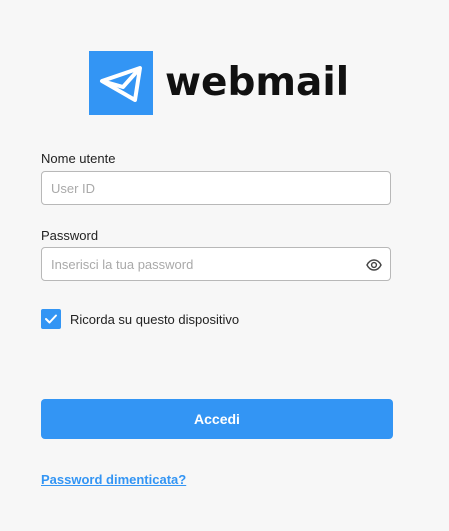  I want to click on login-button: Accedi, so click(217, 419).